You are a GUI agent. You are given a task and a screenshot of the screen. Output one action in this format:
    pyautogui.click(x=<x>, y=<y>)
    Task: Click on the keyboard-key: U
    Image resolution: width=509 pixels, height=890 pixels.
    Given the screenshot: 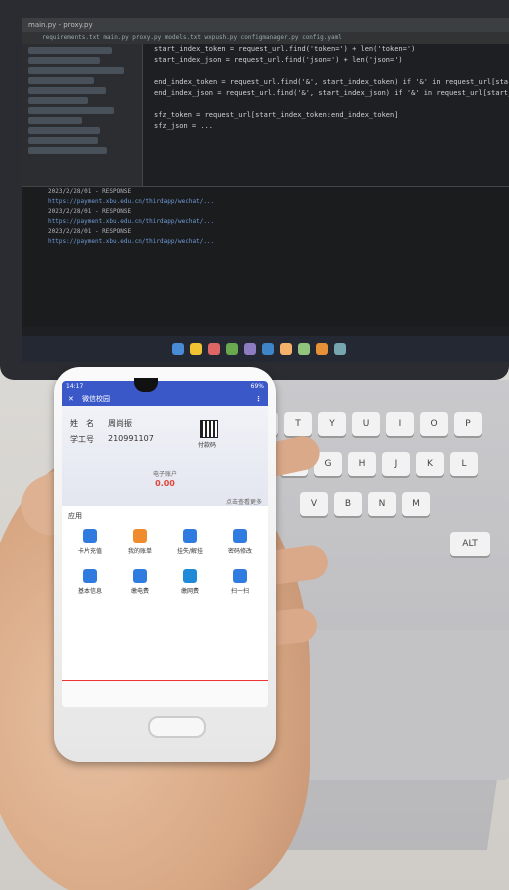 What is the action you would take?
    pyautogui.click(x=366, y=424)
    